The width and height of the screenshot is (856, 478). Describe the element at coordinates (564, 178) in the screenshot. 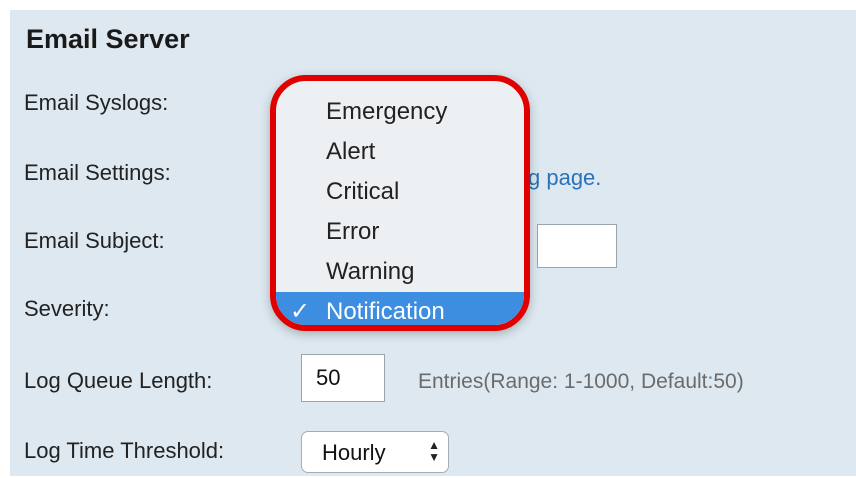

I see `email-settings-link: g page.` at that location.